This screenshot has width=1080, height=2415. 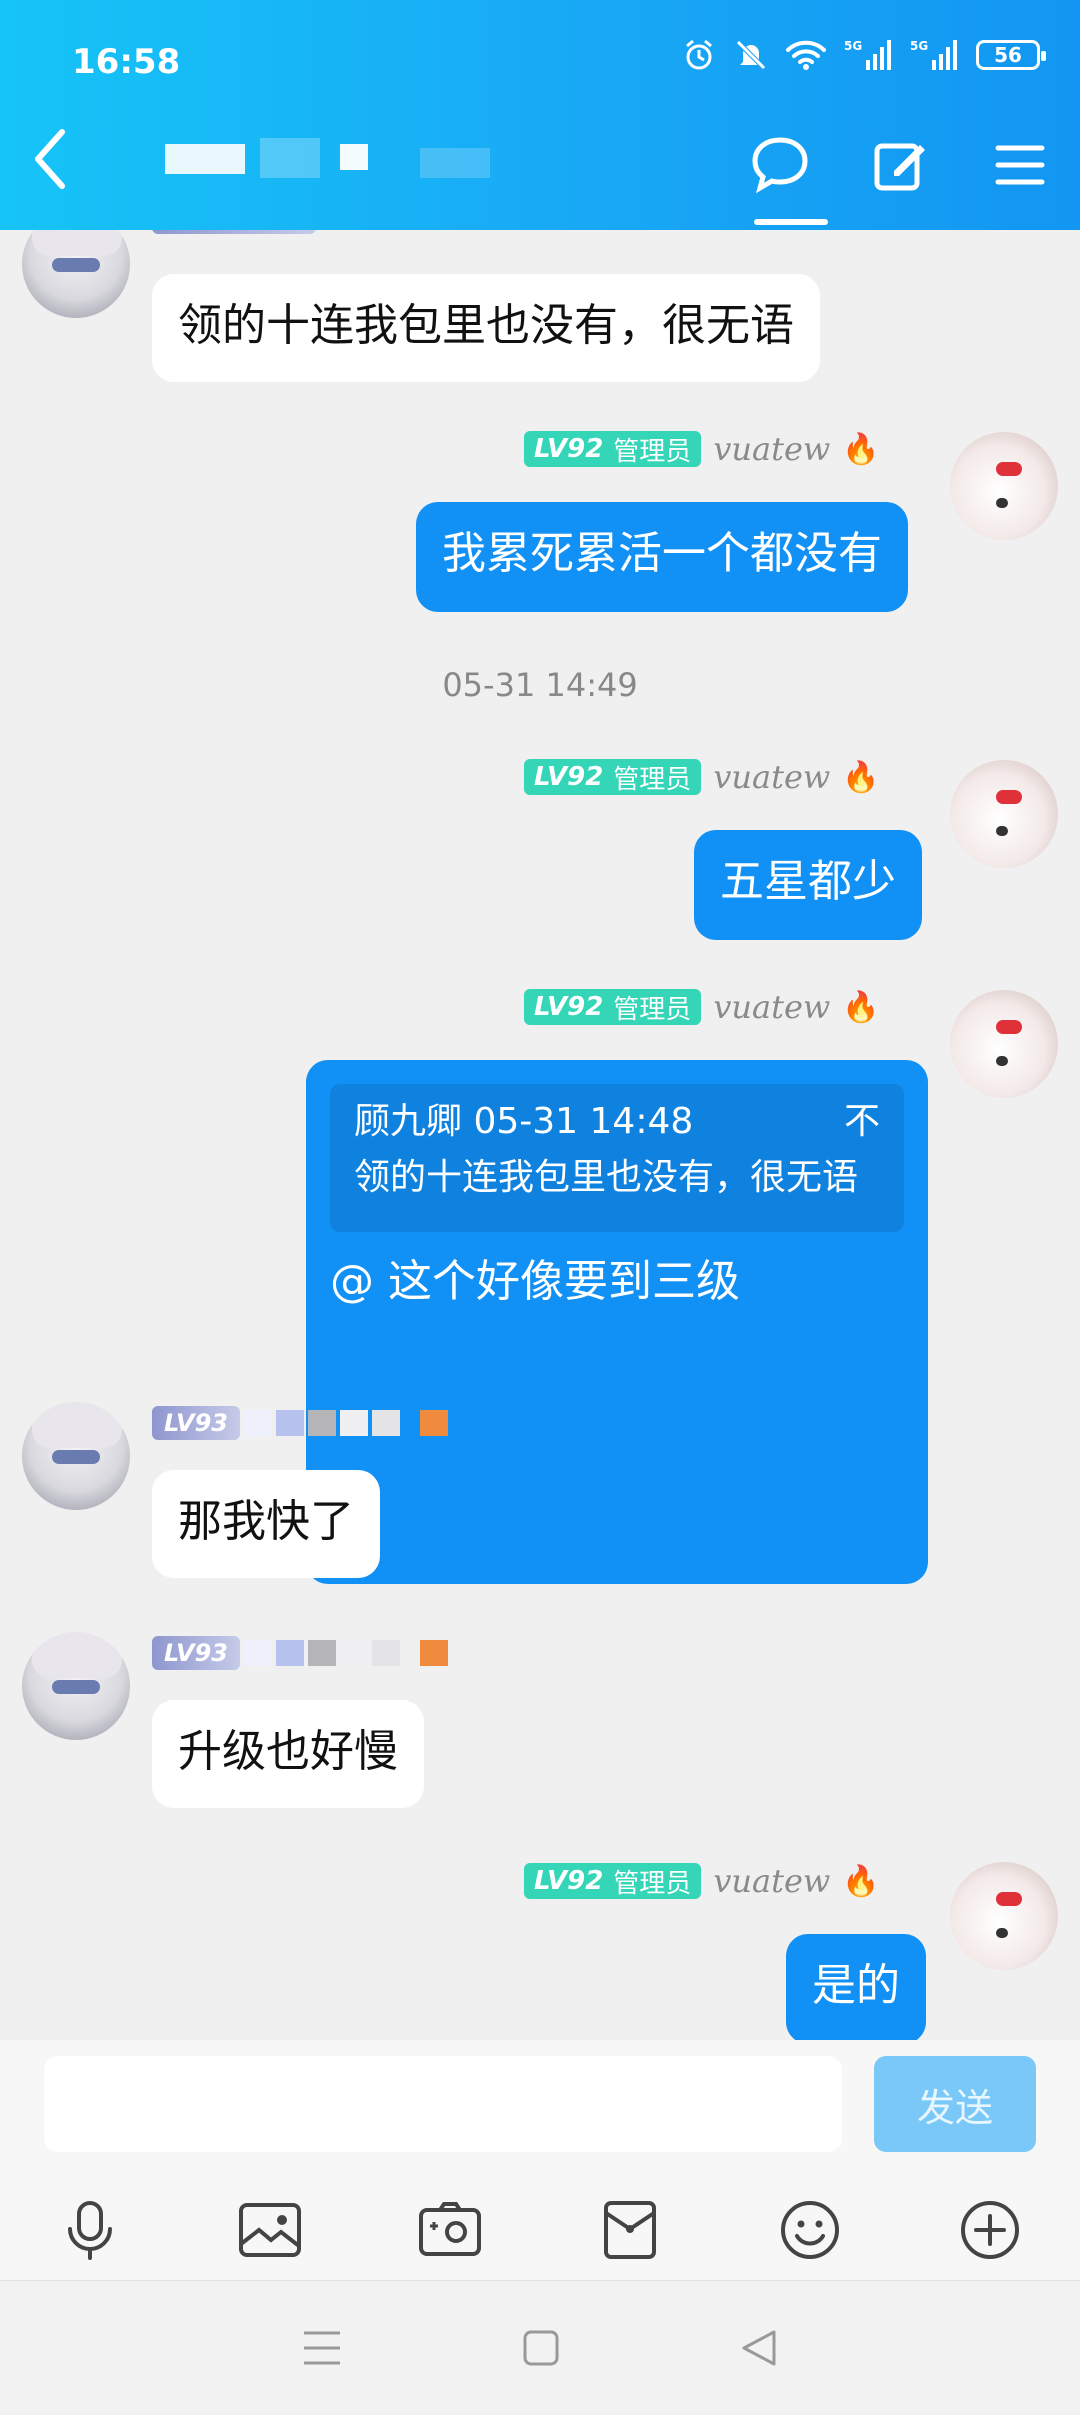 I want to click on mic-icon, so click(x=90, y=2230).